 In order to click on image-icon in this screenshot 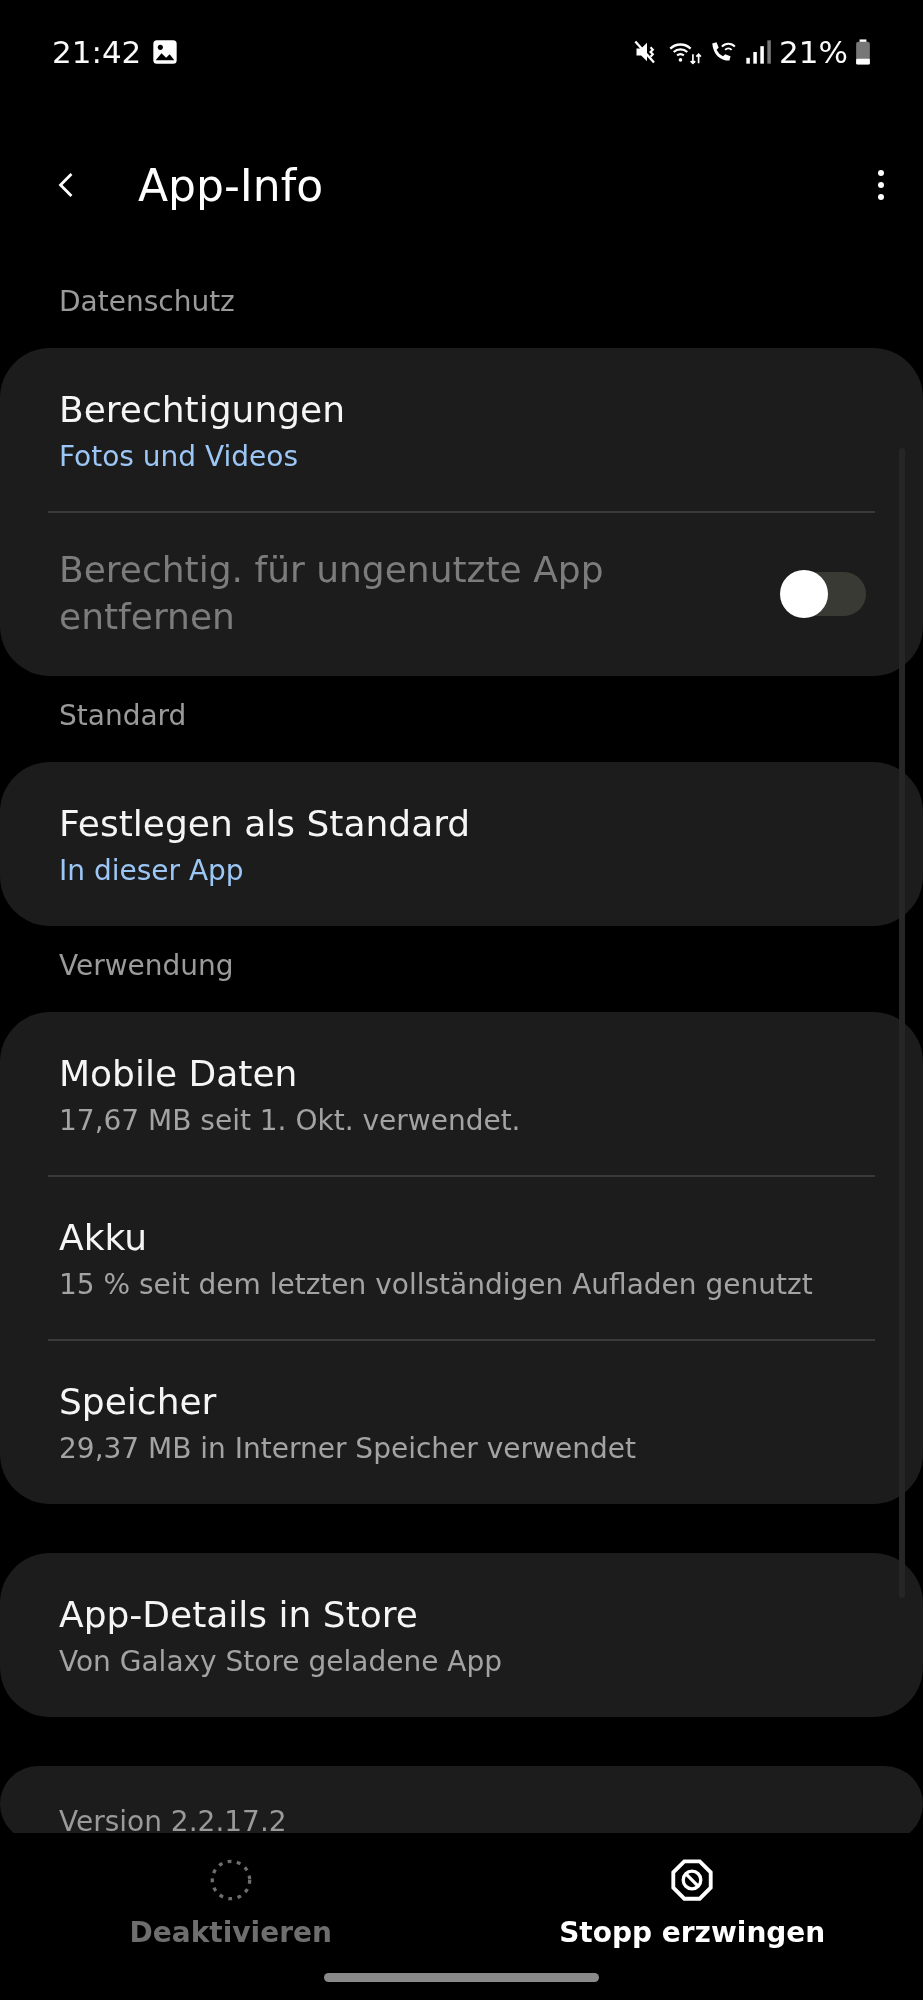, I will do `click(165, 52)`.